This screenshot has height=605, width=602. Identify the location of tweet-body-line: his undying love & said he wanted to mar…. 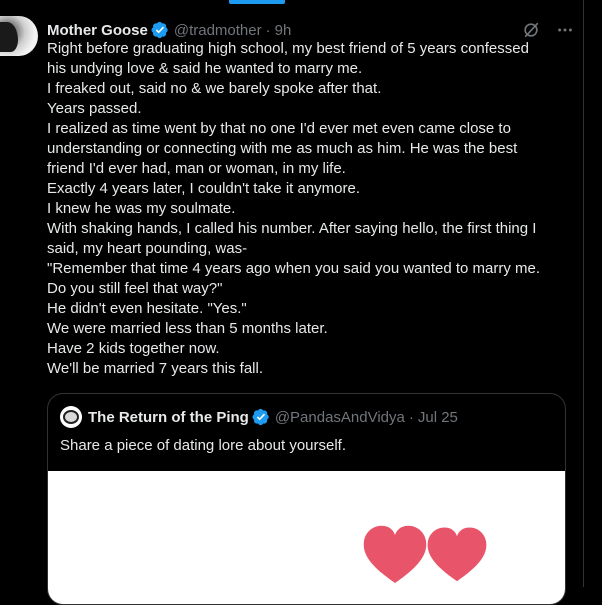
(205, 68).